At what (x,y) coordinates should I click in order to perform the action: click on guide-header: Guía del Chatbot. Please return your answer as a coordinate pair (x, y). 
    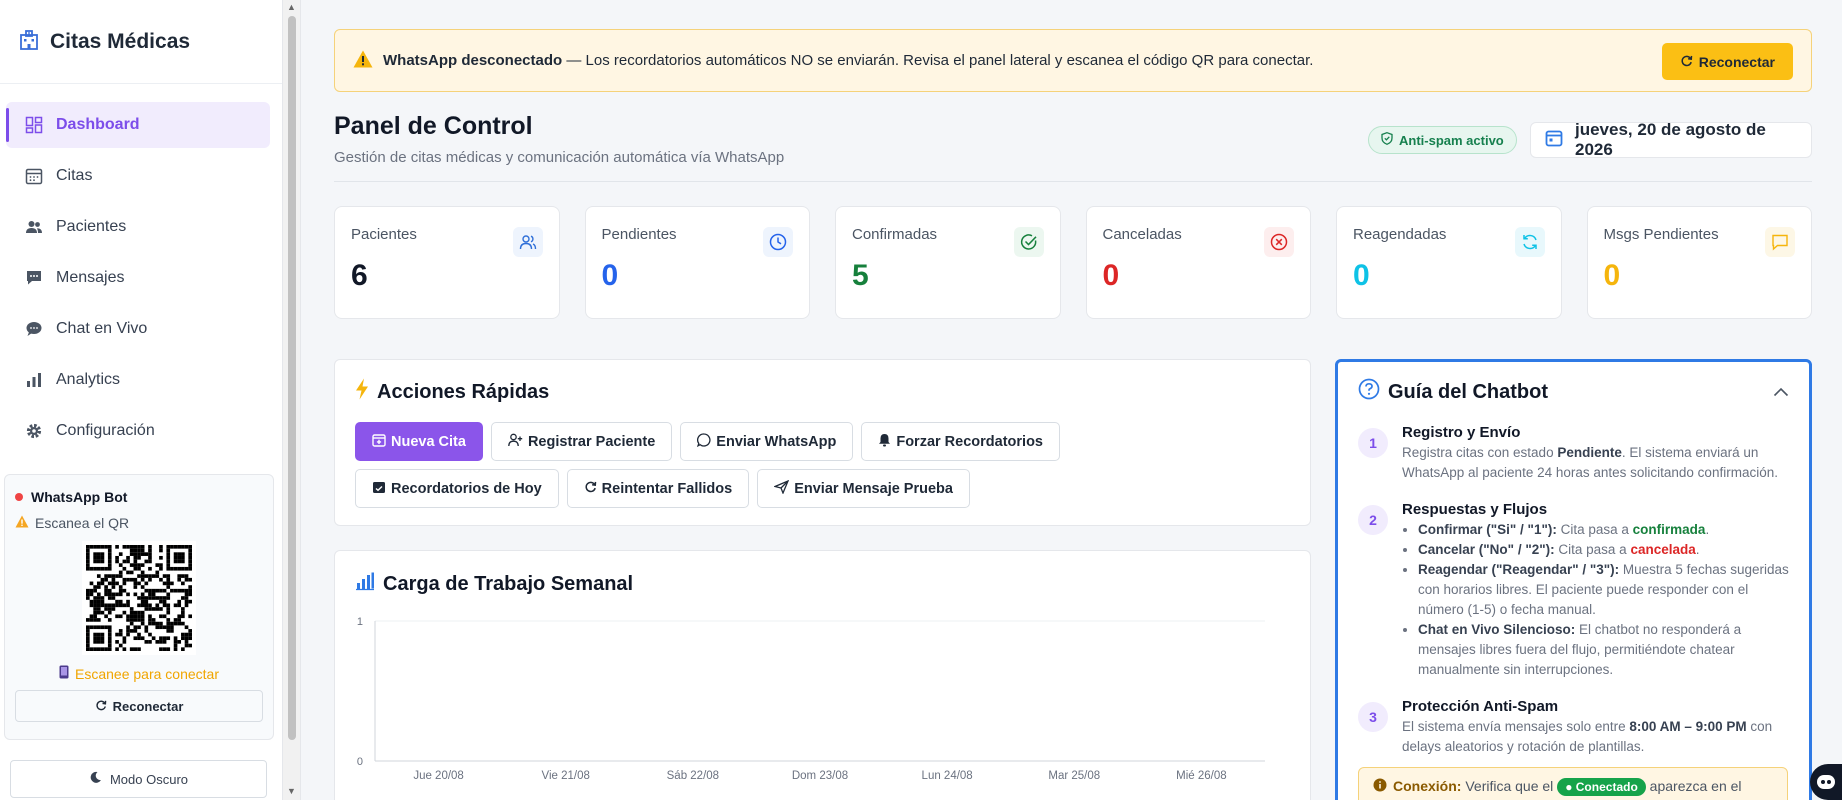
    Looking at the image, I should click on (1573, 392).